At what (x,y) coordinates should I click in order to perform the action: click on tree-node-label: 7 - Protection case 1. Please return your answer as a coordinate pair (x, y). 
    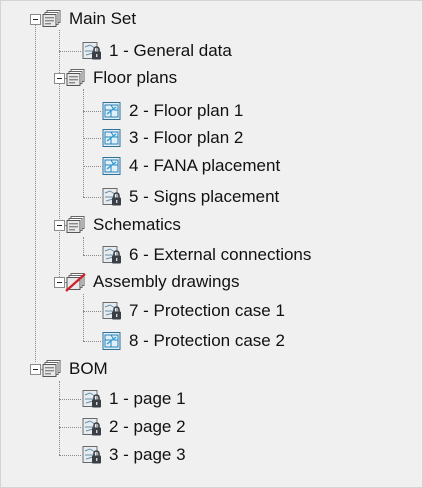
    Looking at the image, I should click on (207, 310).